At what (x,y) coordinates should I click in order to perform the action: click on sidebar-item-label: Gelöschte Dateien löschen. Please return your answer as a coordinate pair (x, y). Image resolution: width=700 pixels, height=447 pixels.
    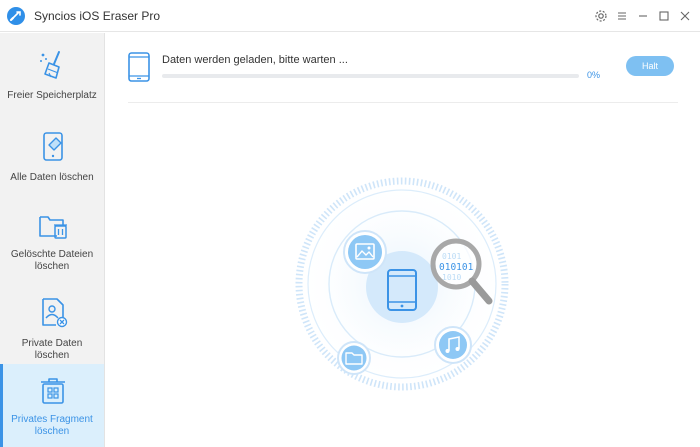
    Looking at the image, I should click on (52, 260).